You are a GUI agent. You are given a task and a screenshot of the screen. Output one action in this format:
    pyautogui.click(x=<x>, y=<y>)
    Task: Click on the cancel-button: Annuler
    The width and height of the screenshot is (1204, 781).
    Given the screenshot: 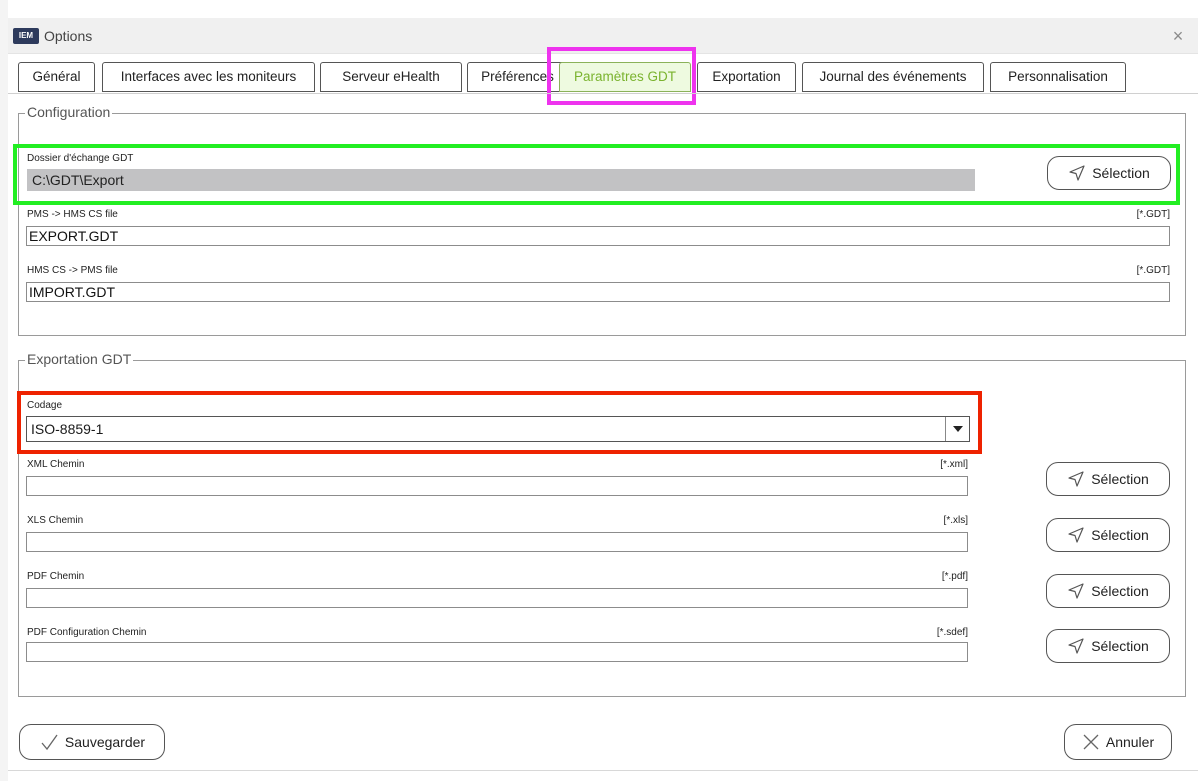 What is the action you would take?
    pyautogui.click(x=1118, y=742)
    